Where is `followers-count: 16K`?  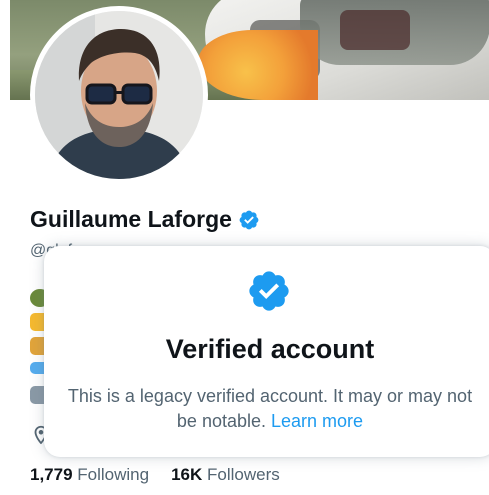 followers-count: 16K is located at coordinates (187, 474).